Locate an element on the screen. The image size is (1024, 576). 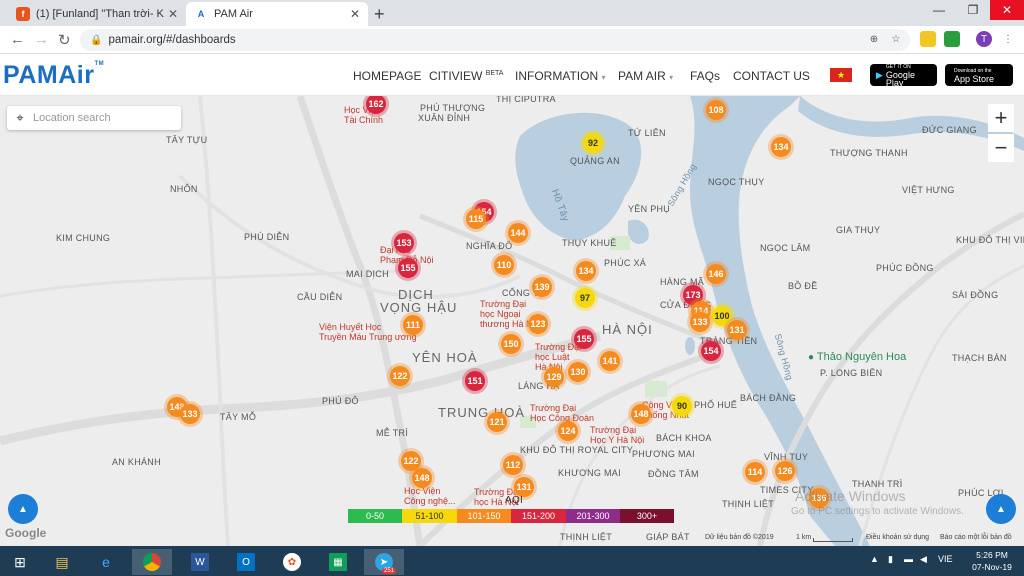
internet-explorer-icon: e is located at coordinates (106, 562).